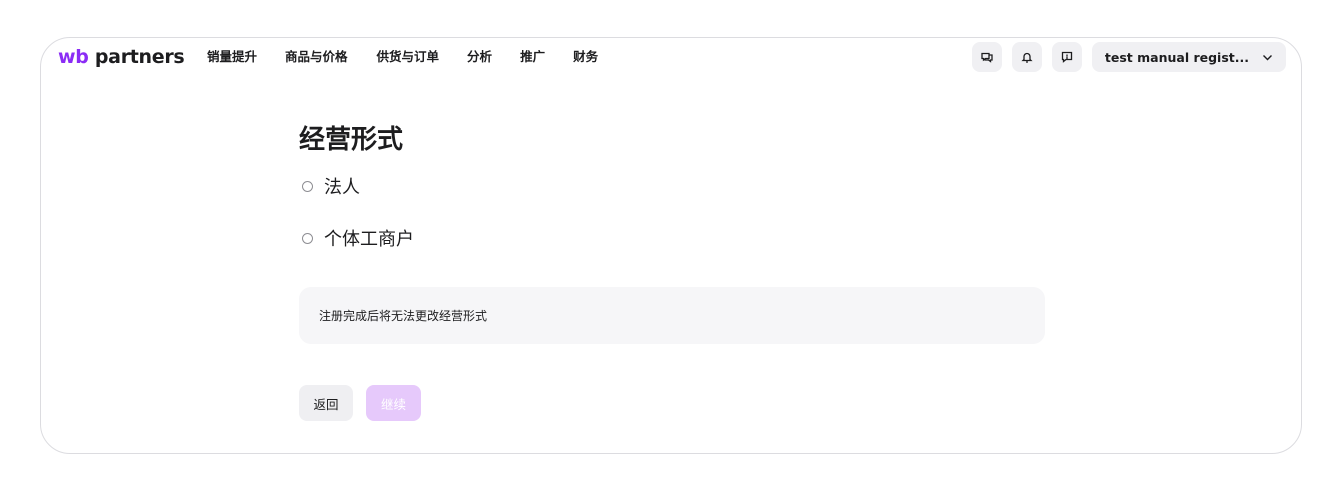  I want to click on bell-icon, so click(1027, 57).